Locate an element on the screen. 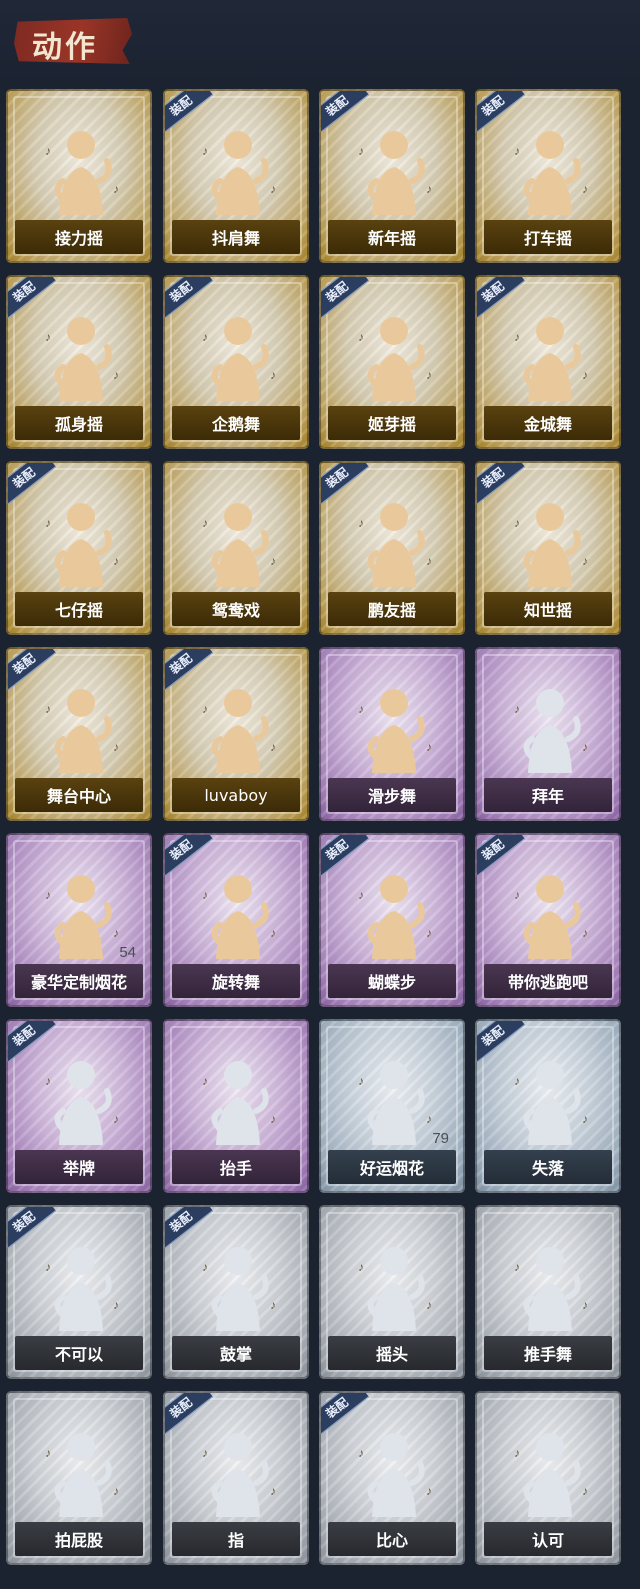 This screenshot has width=640, height=1589. figure-crawl-icon: ♪♪ is located at coordinates (551, 1103).